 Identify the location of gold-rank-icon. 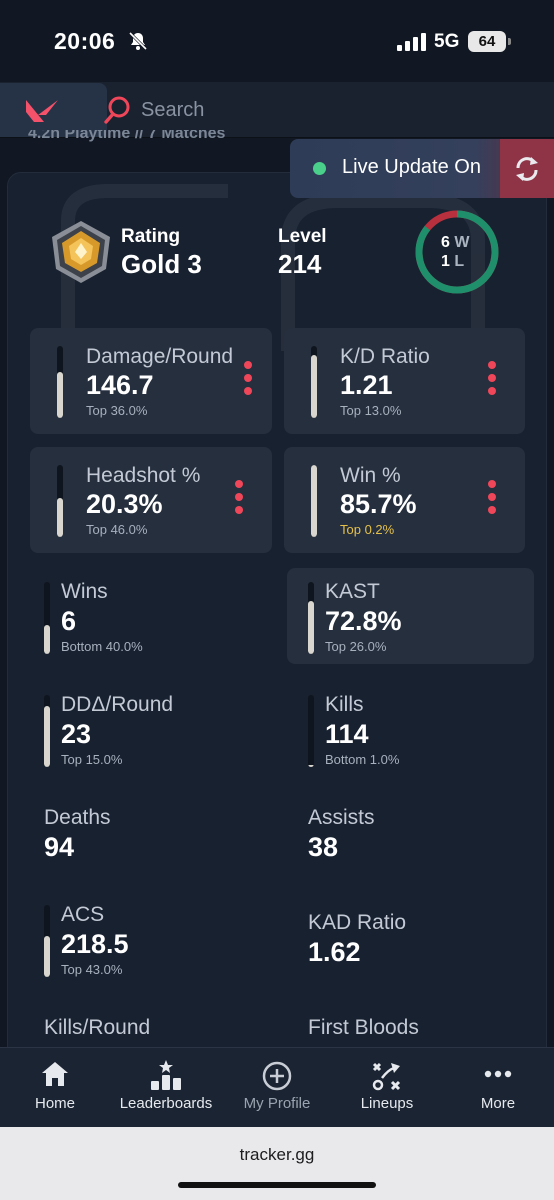
(81, 252).